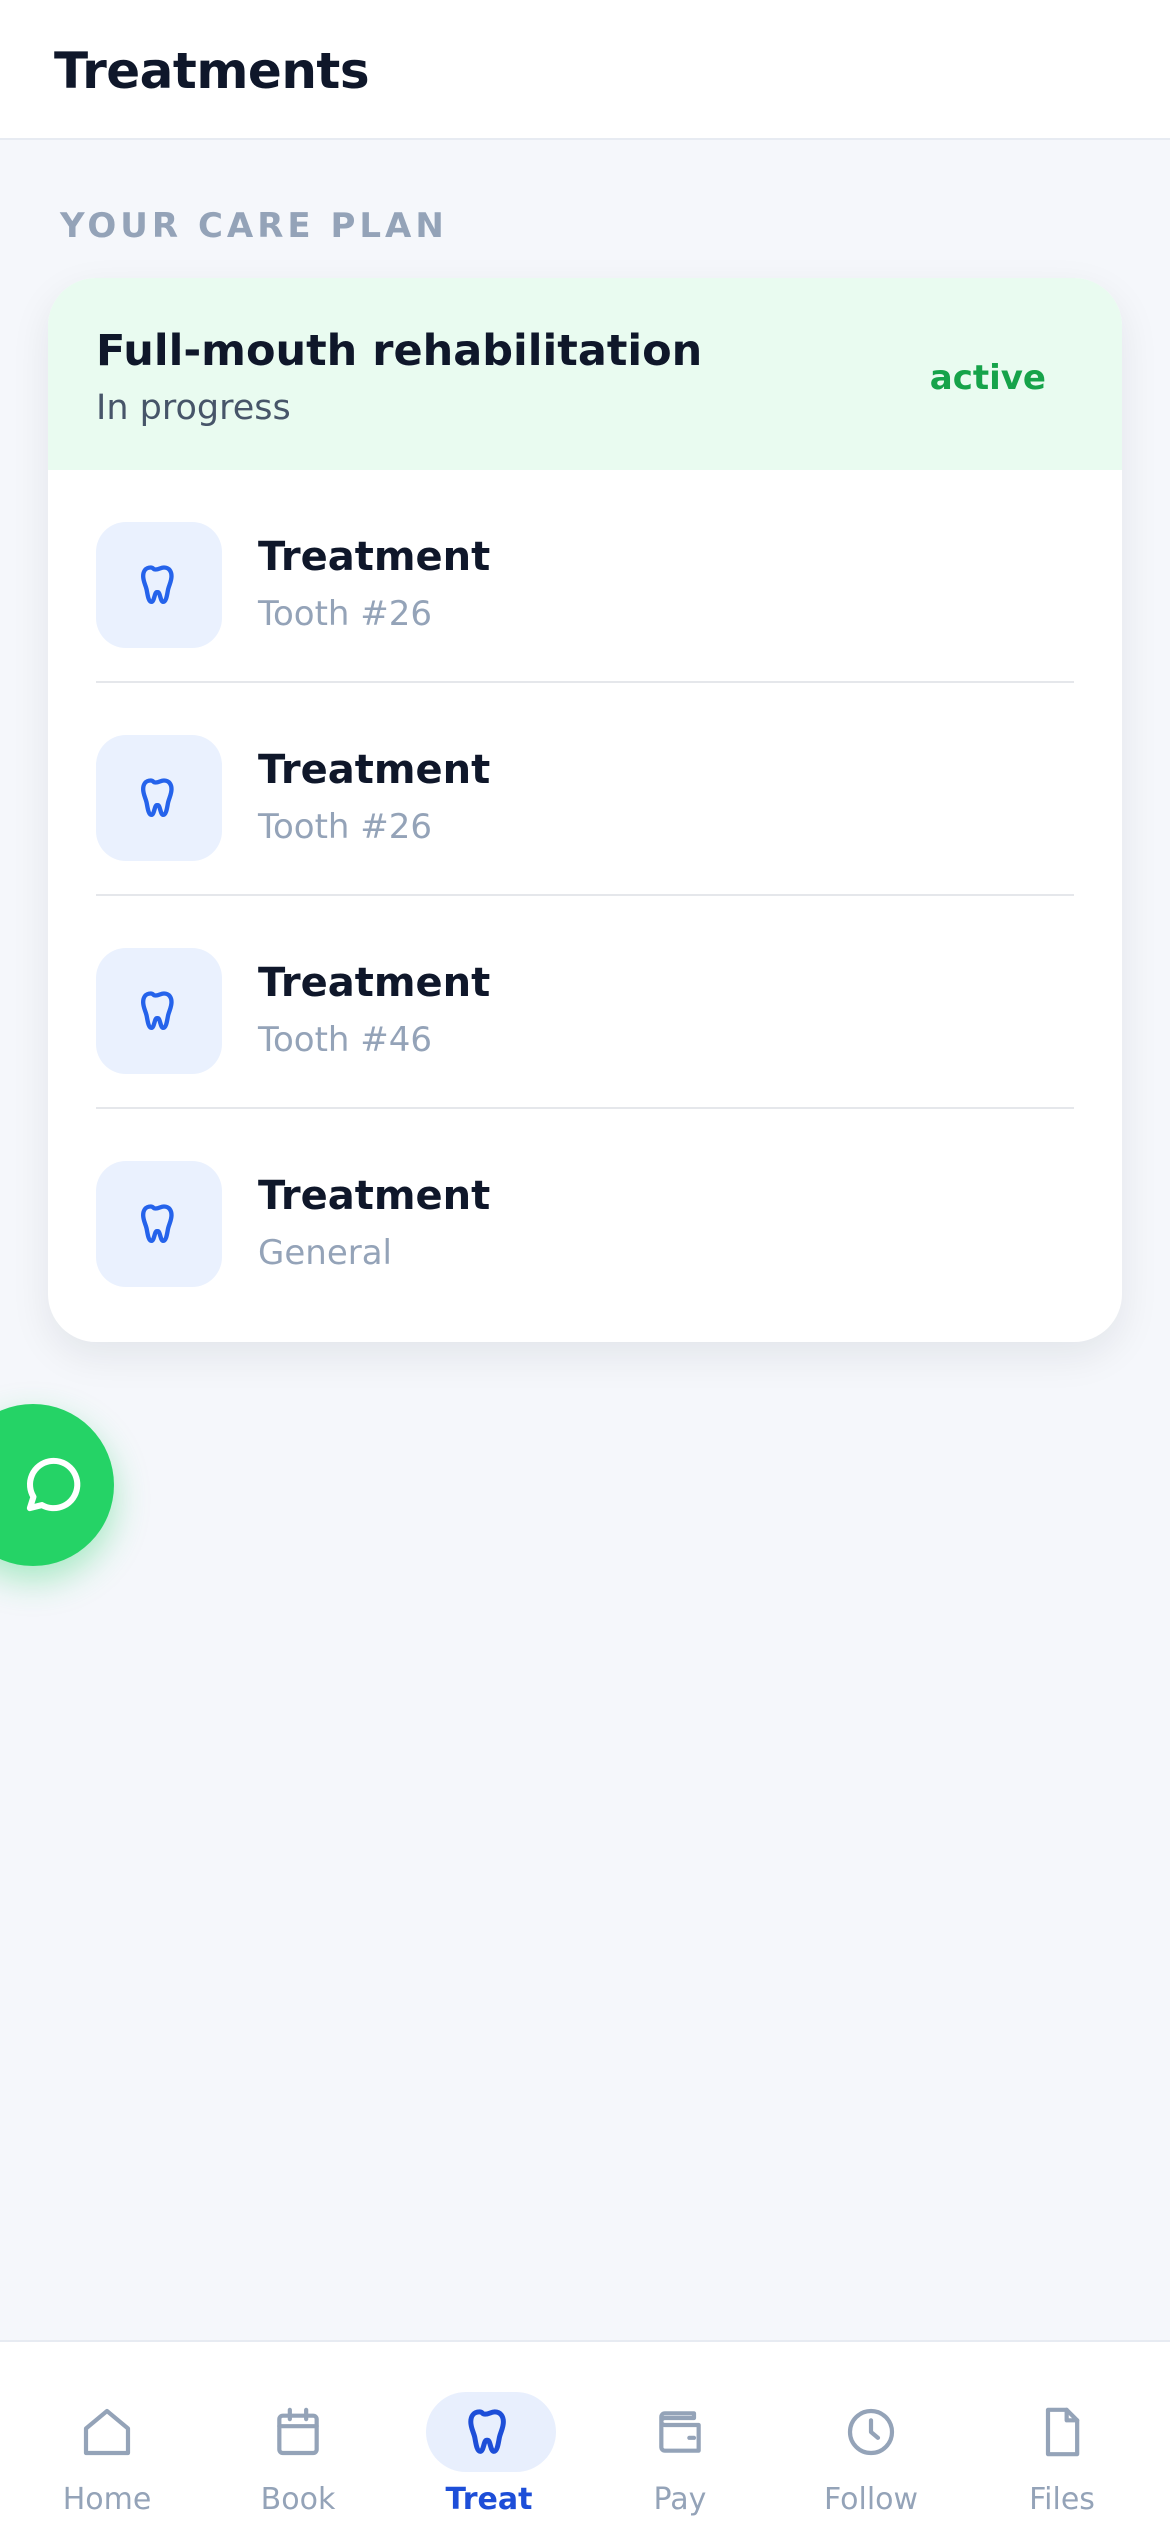 This screenshot has width=1170, height=2532. I want to click on nav-item-pay: Pay, so click(680, 2437).